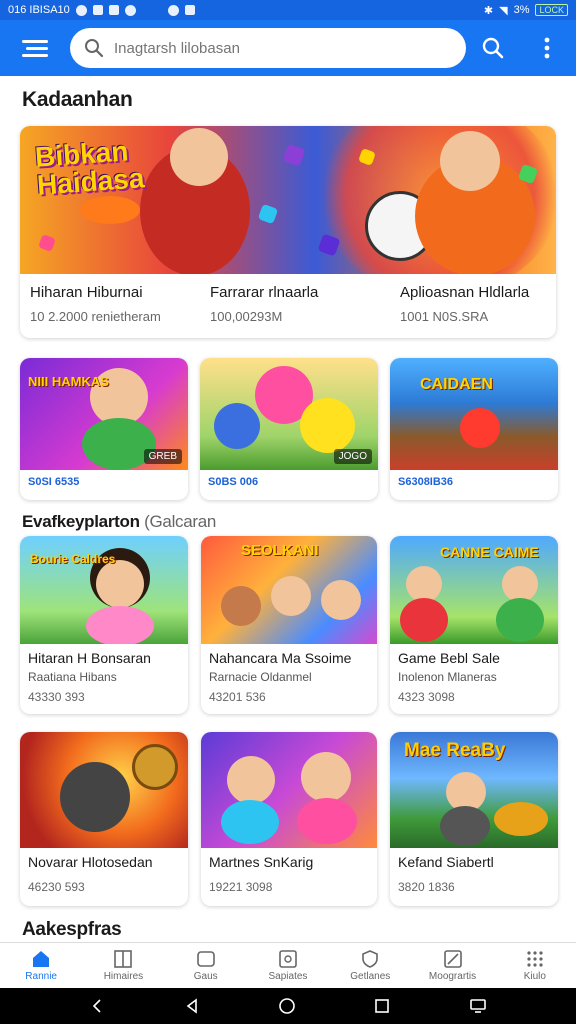 This screenshot has width=576, height=1024. Describe the element at coordinates (56, 697) in the screenshot. I see `game-stats: 43330 393` at that location.